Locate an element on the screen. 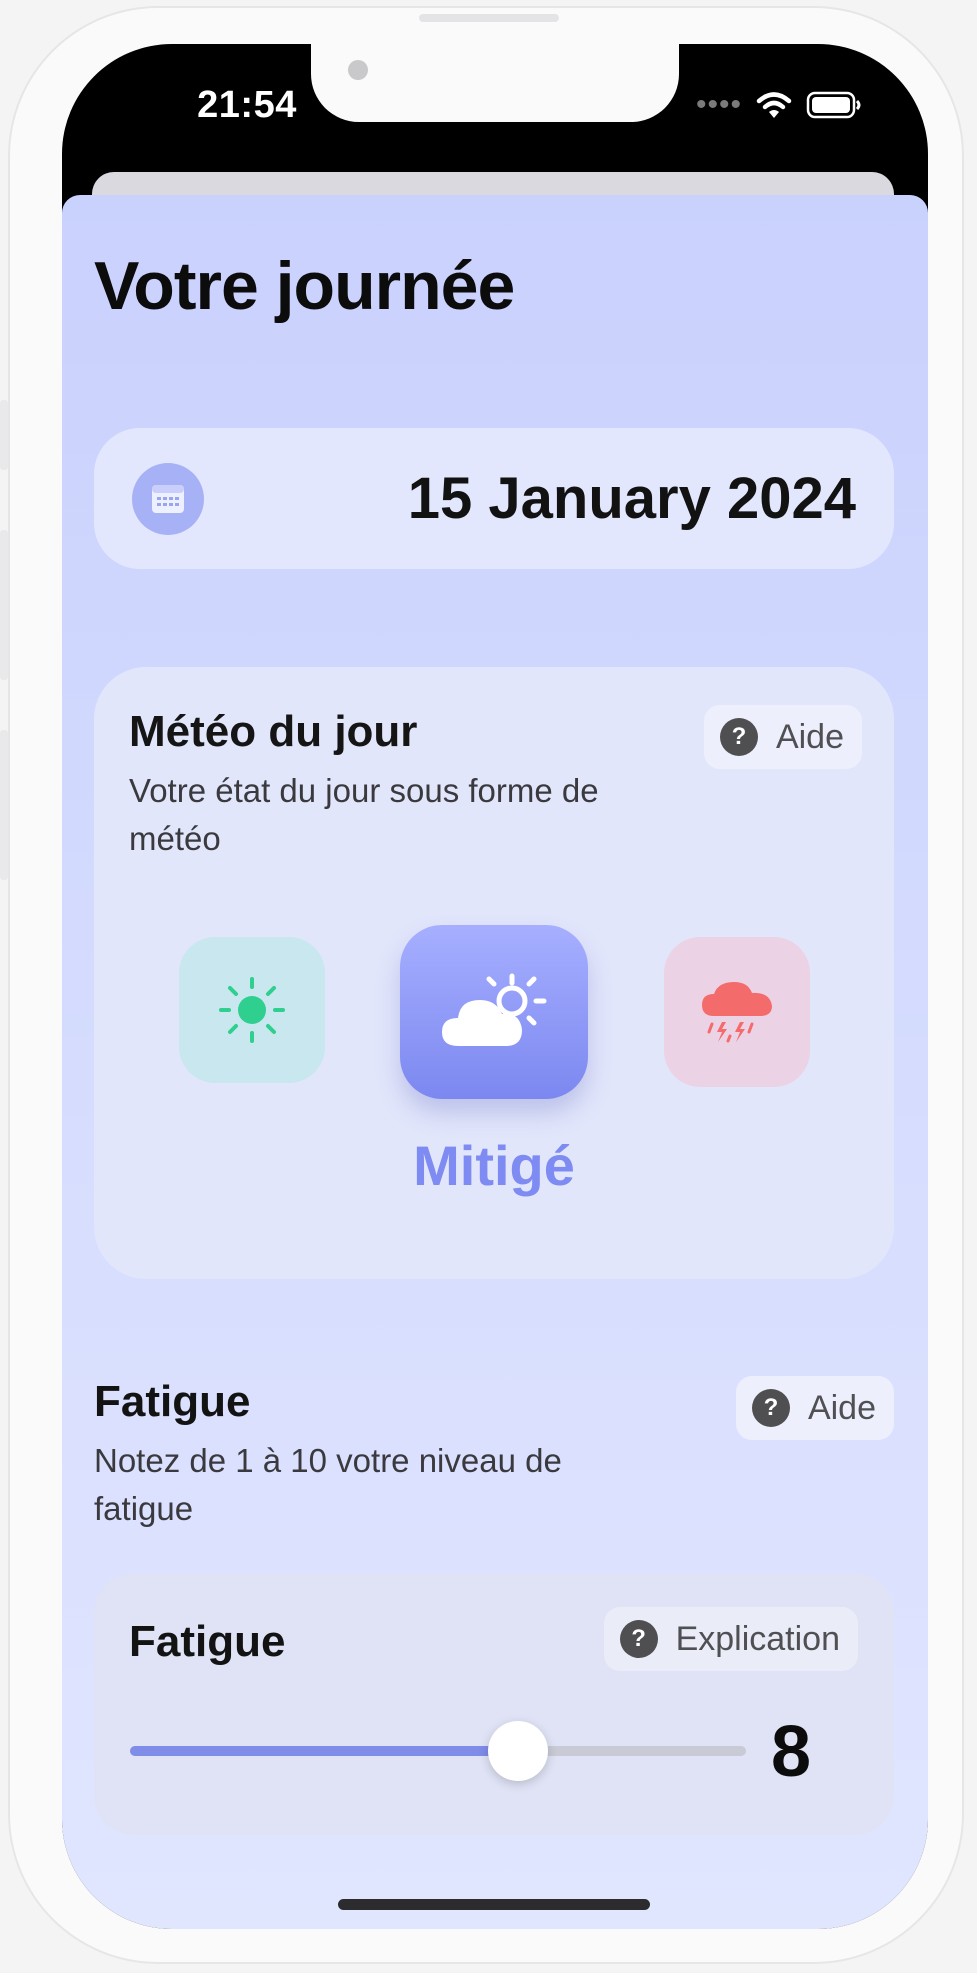  phone-top-button is located at coordinates (489, 18).